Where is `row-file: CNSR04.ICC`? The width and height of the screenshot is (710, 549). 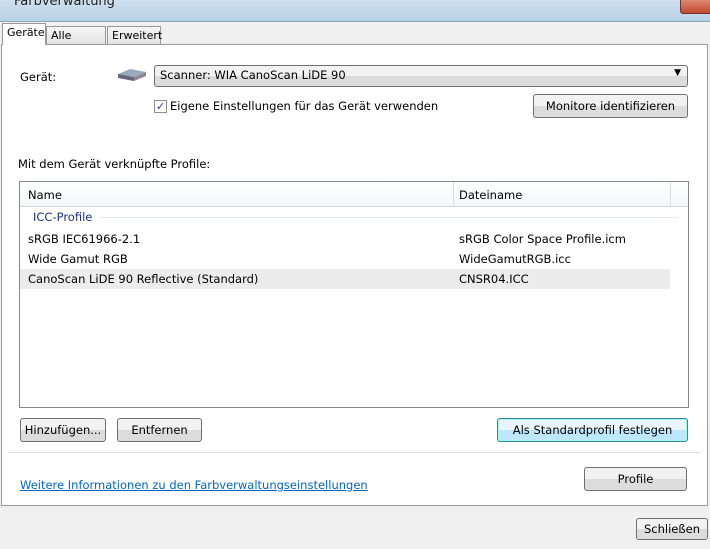 row-file: CNSR04.ICC is located at coordinates (494, 279).